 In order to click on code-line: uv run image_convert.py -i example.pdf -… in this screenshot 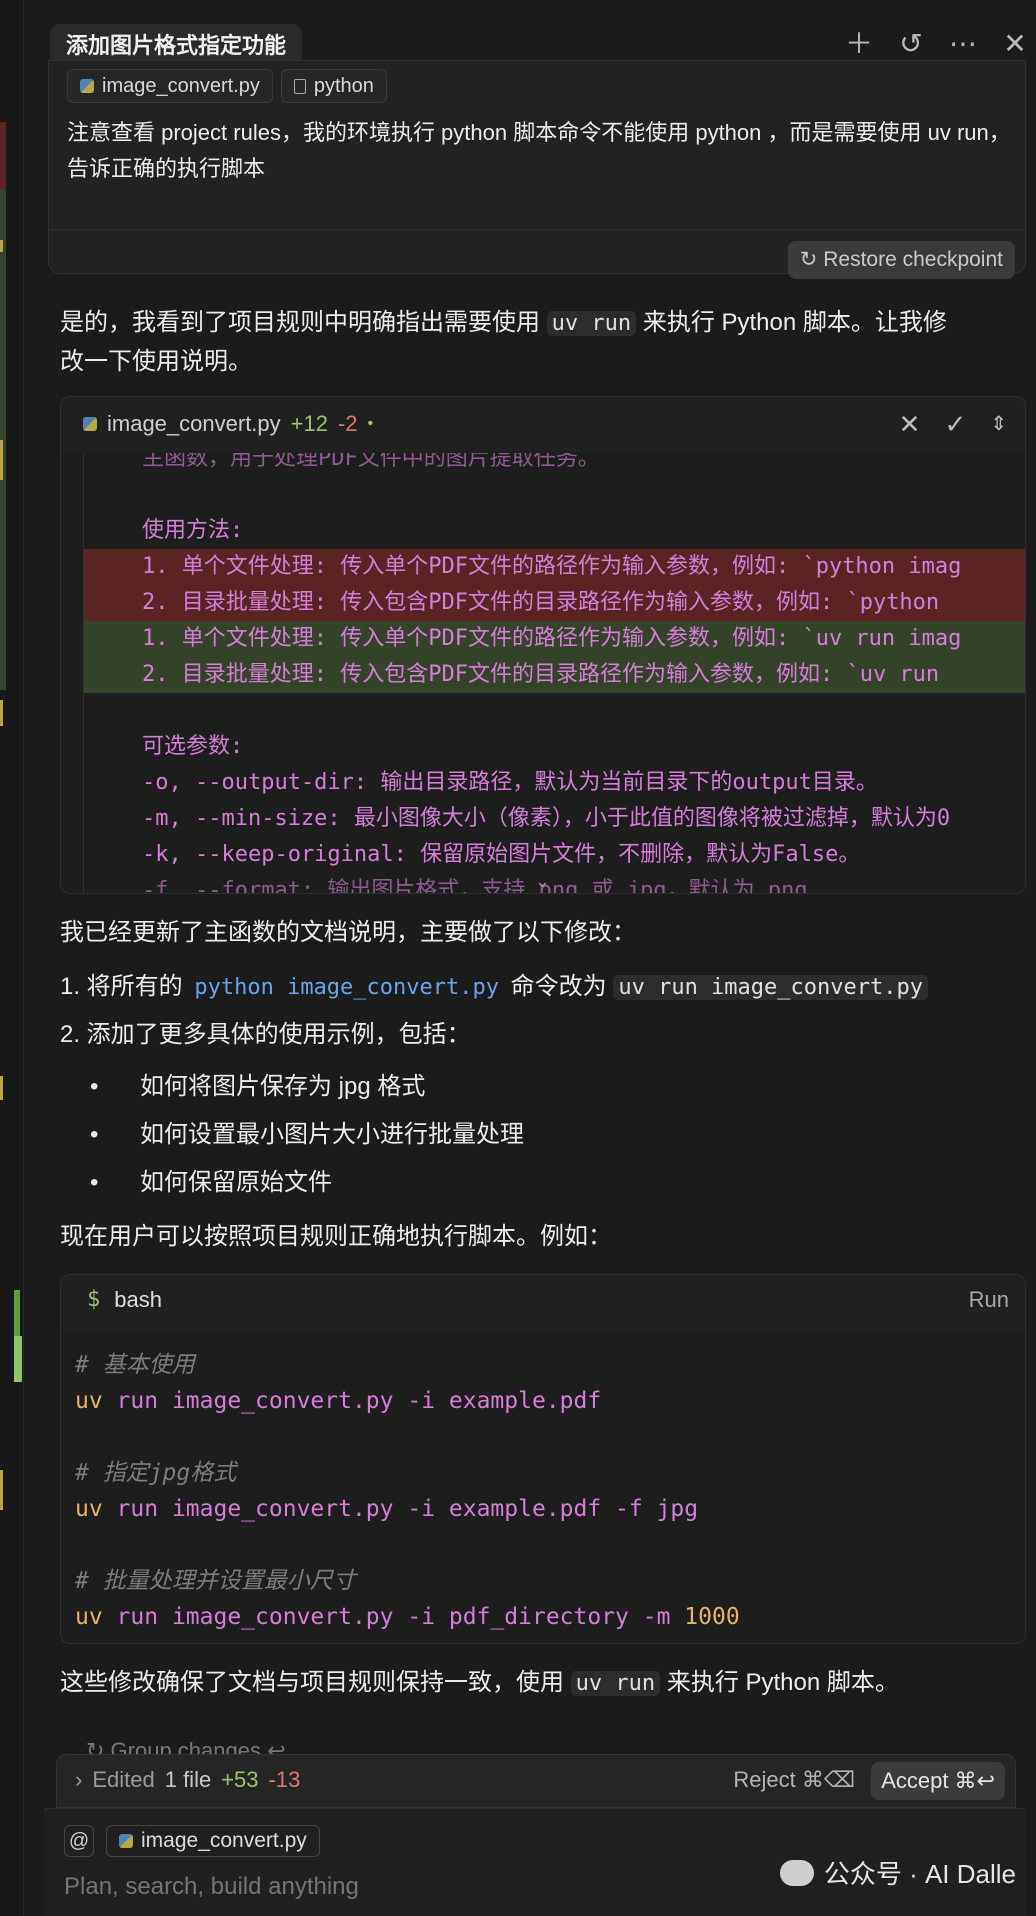, I will do `click(387, 1509)`.